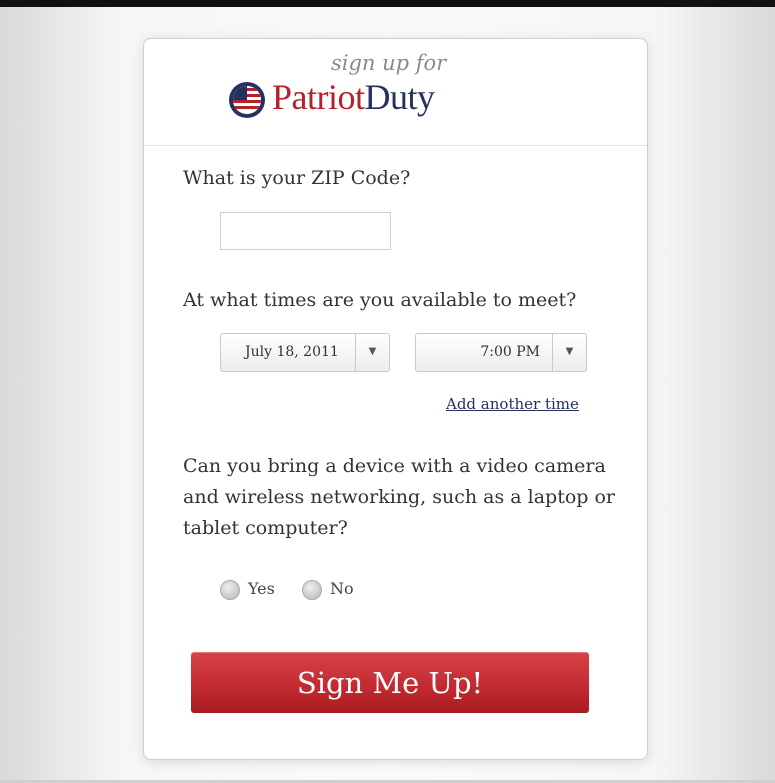 The height and width of the screenshot is (783, 775). Describe the element at coordinates (230, 590) in the screenshot. I see `yes-radio` at that location.